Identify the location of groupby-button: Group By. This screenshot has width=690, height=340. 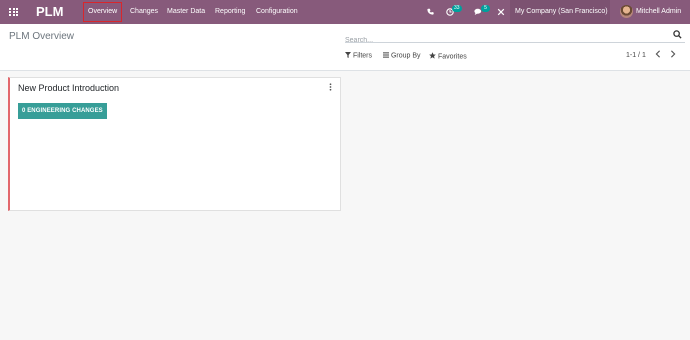
(402, 56).